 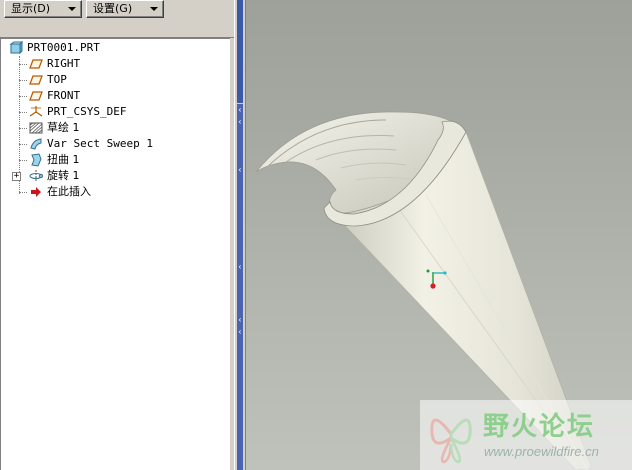 I want to click on tree-item-root: PRT0001.PRT, so click(x=117, y=48).